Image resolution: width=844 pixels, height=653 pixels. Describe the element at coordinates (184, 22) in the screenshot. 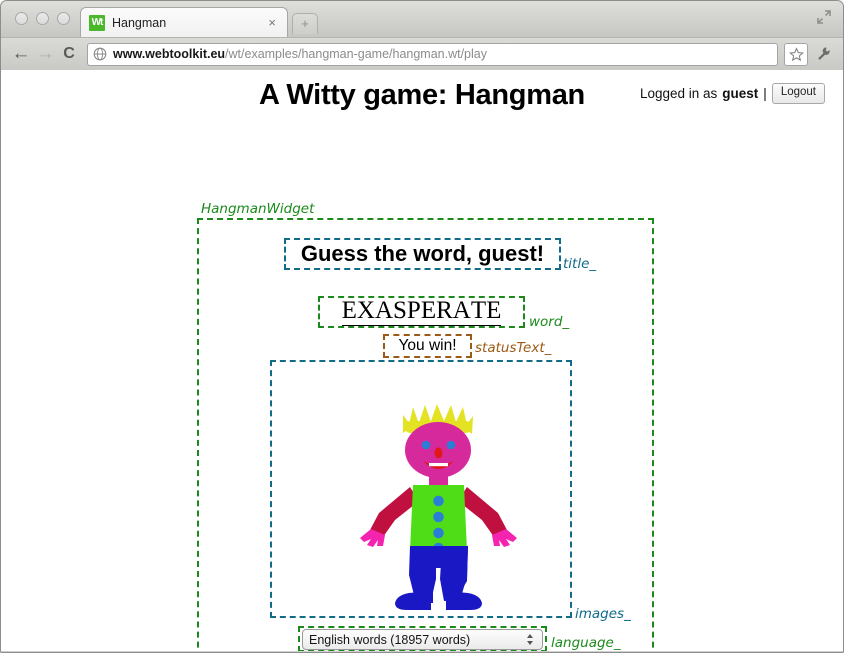

I see `browser-tab-hangman: Wt Hangman ×` at that location.